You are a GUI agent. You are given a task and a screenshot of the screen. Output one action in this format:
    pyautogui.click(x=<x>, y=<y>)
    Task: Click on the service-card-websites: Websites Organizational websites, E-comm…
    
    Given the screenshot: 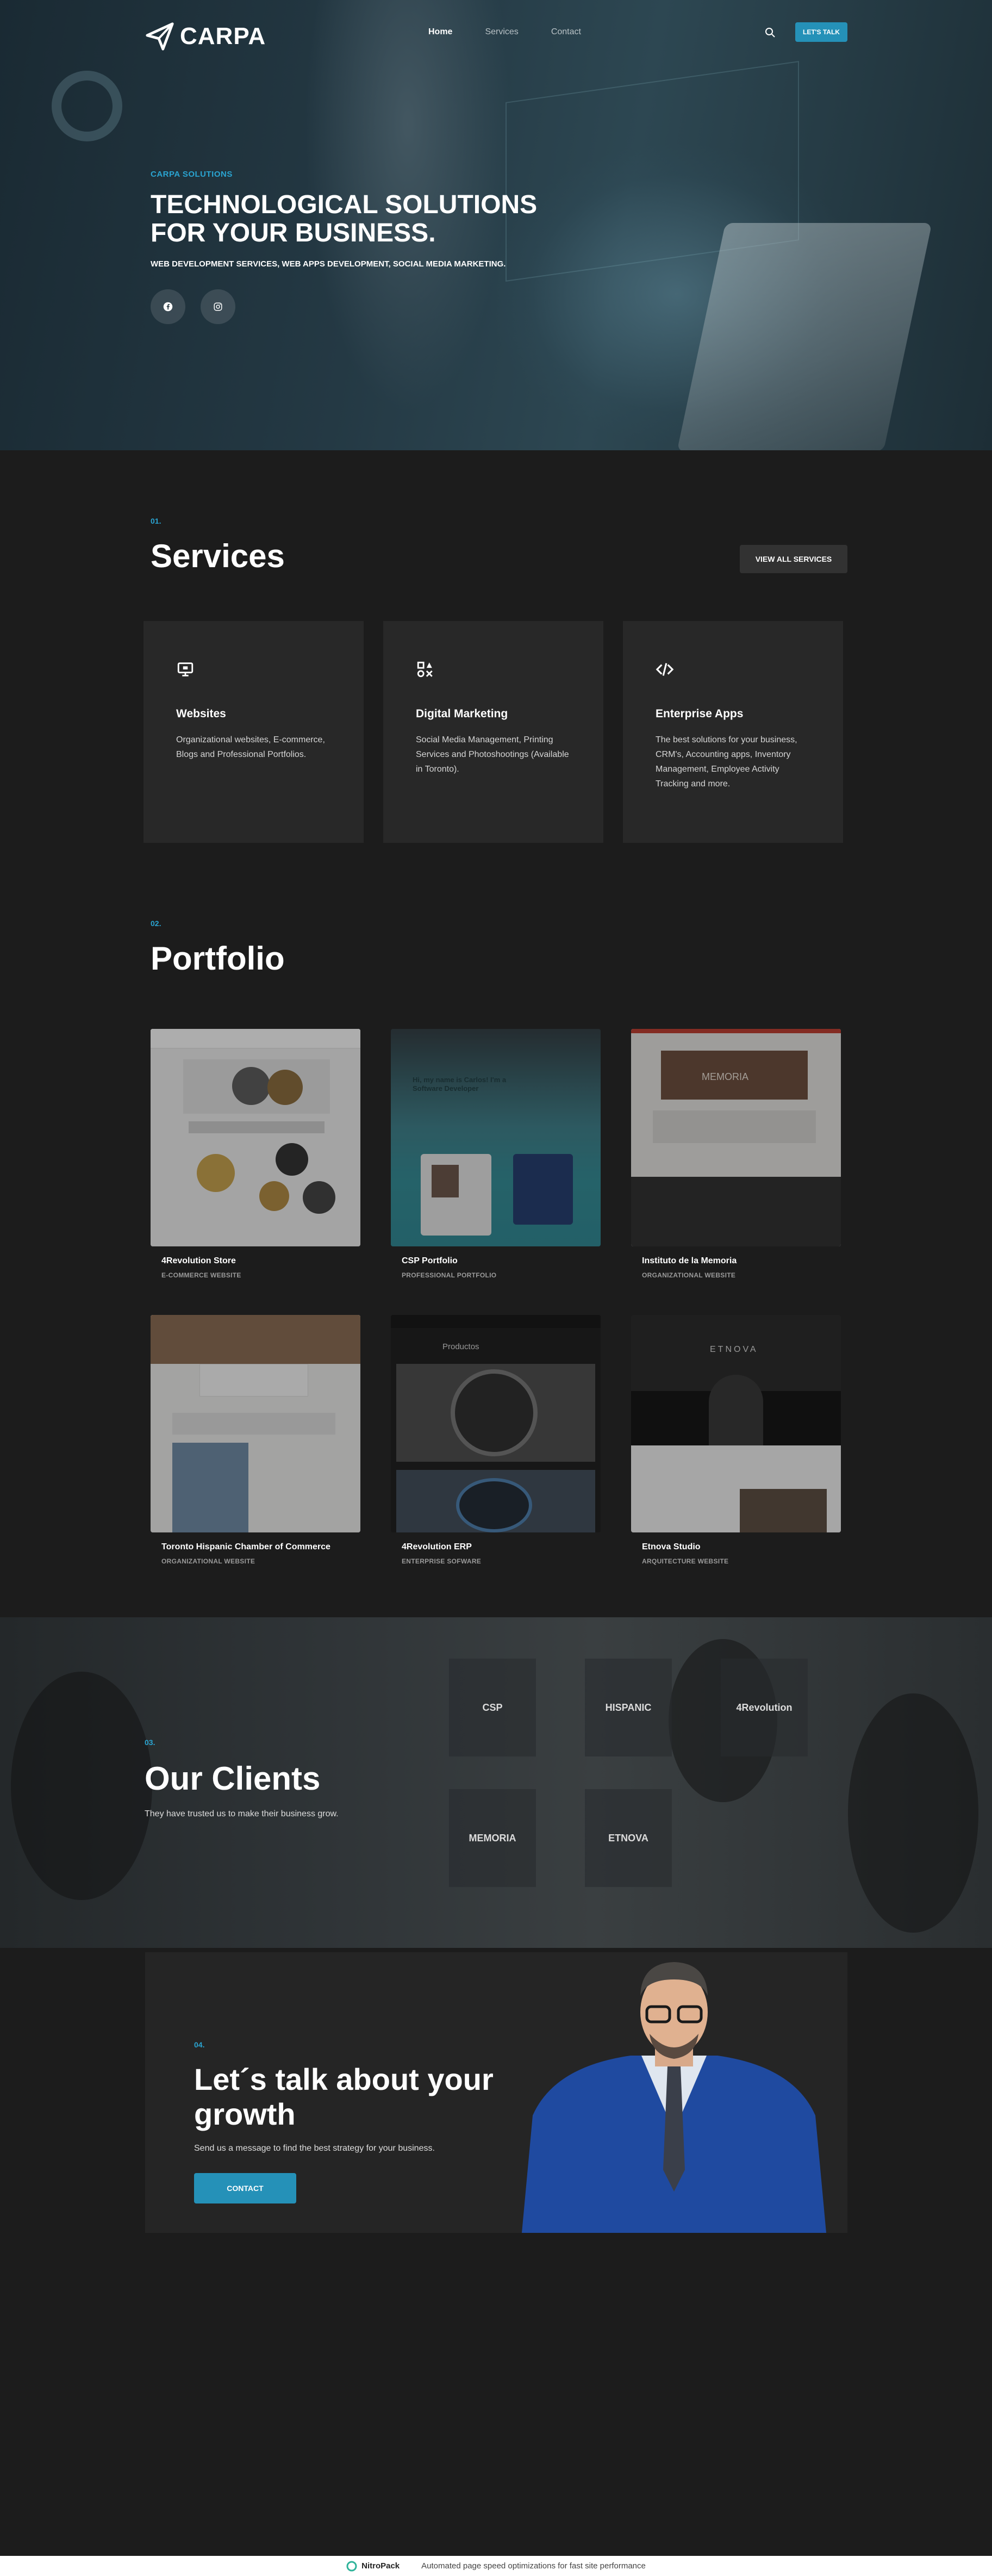 What is the action you would take?
    pyautogui.click(x=254, y=732)
    